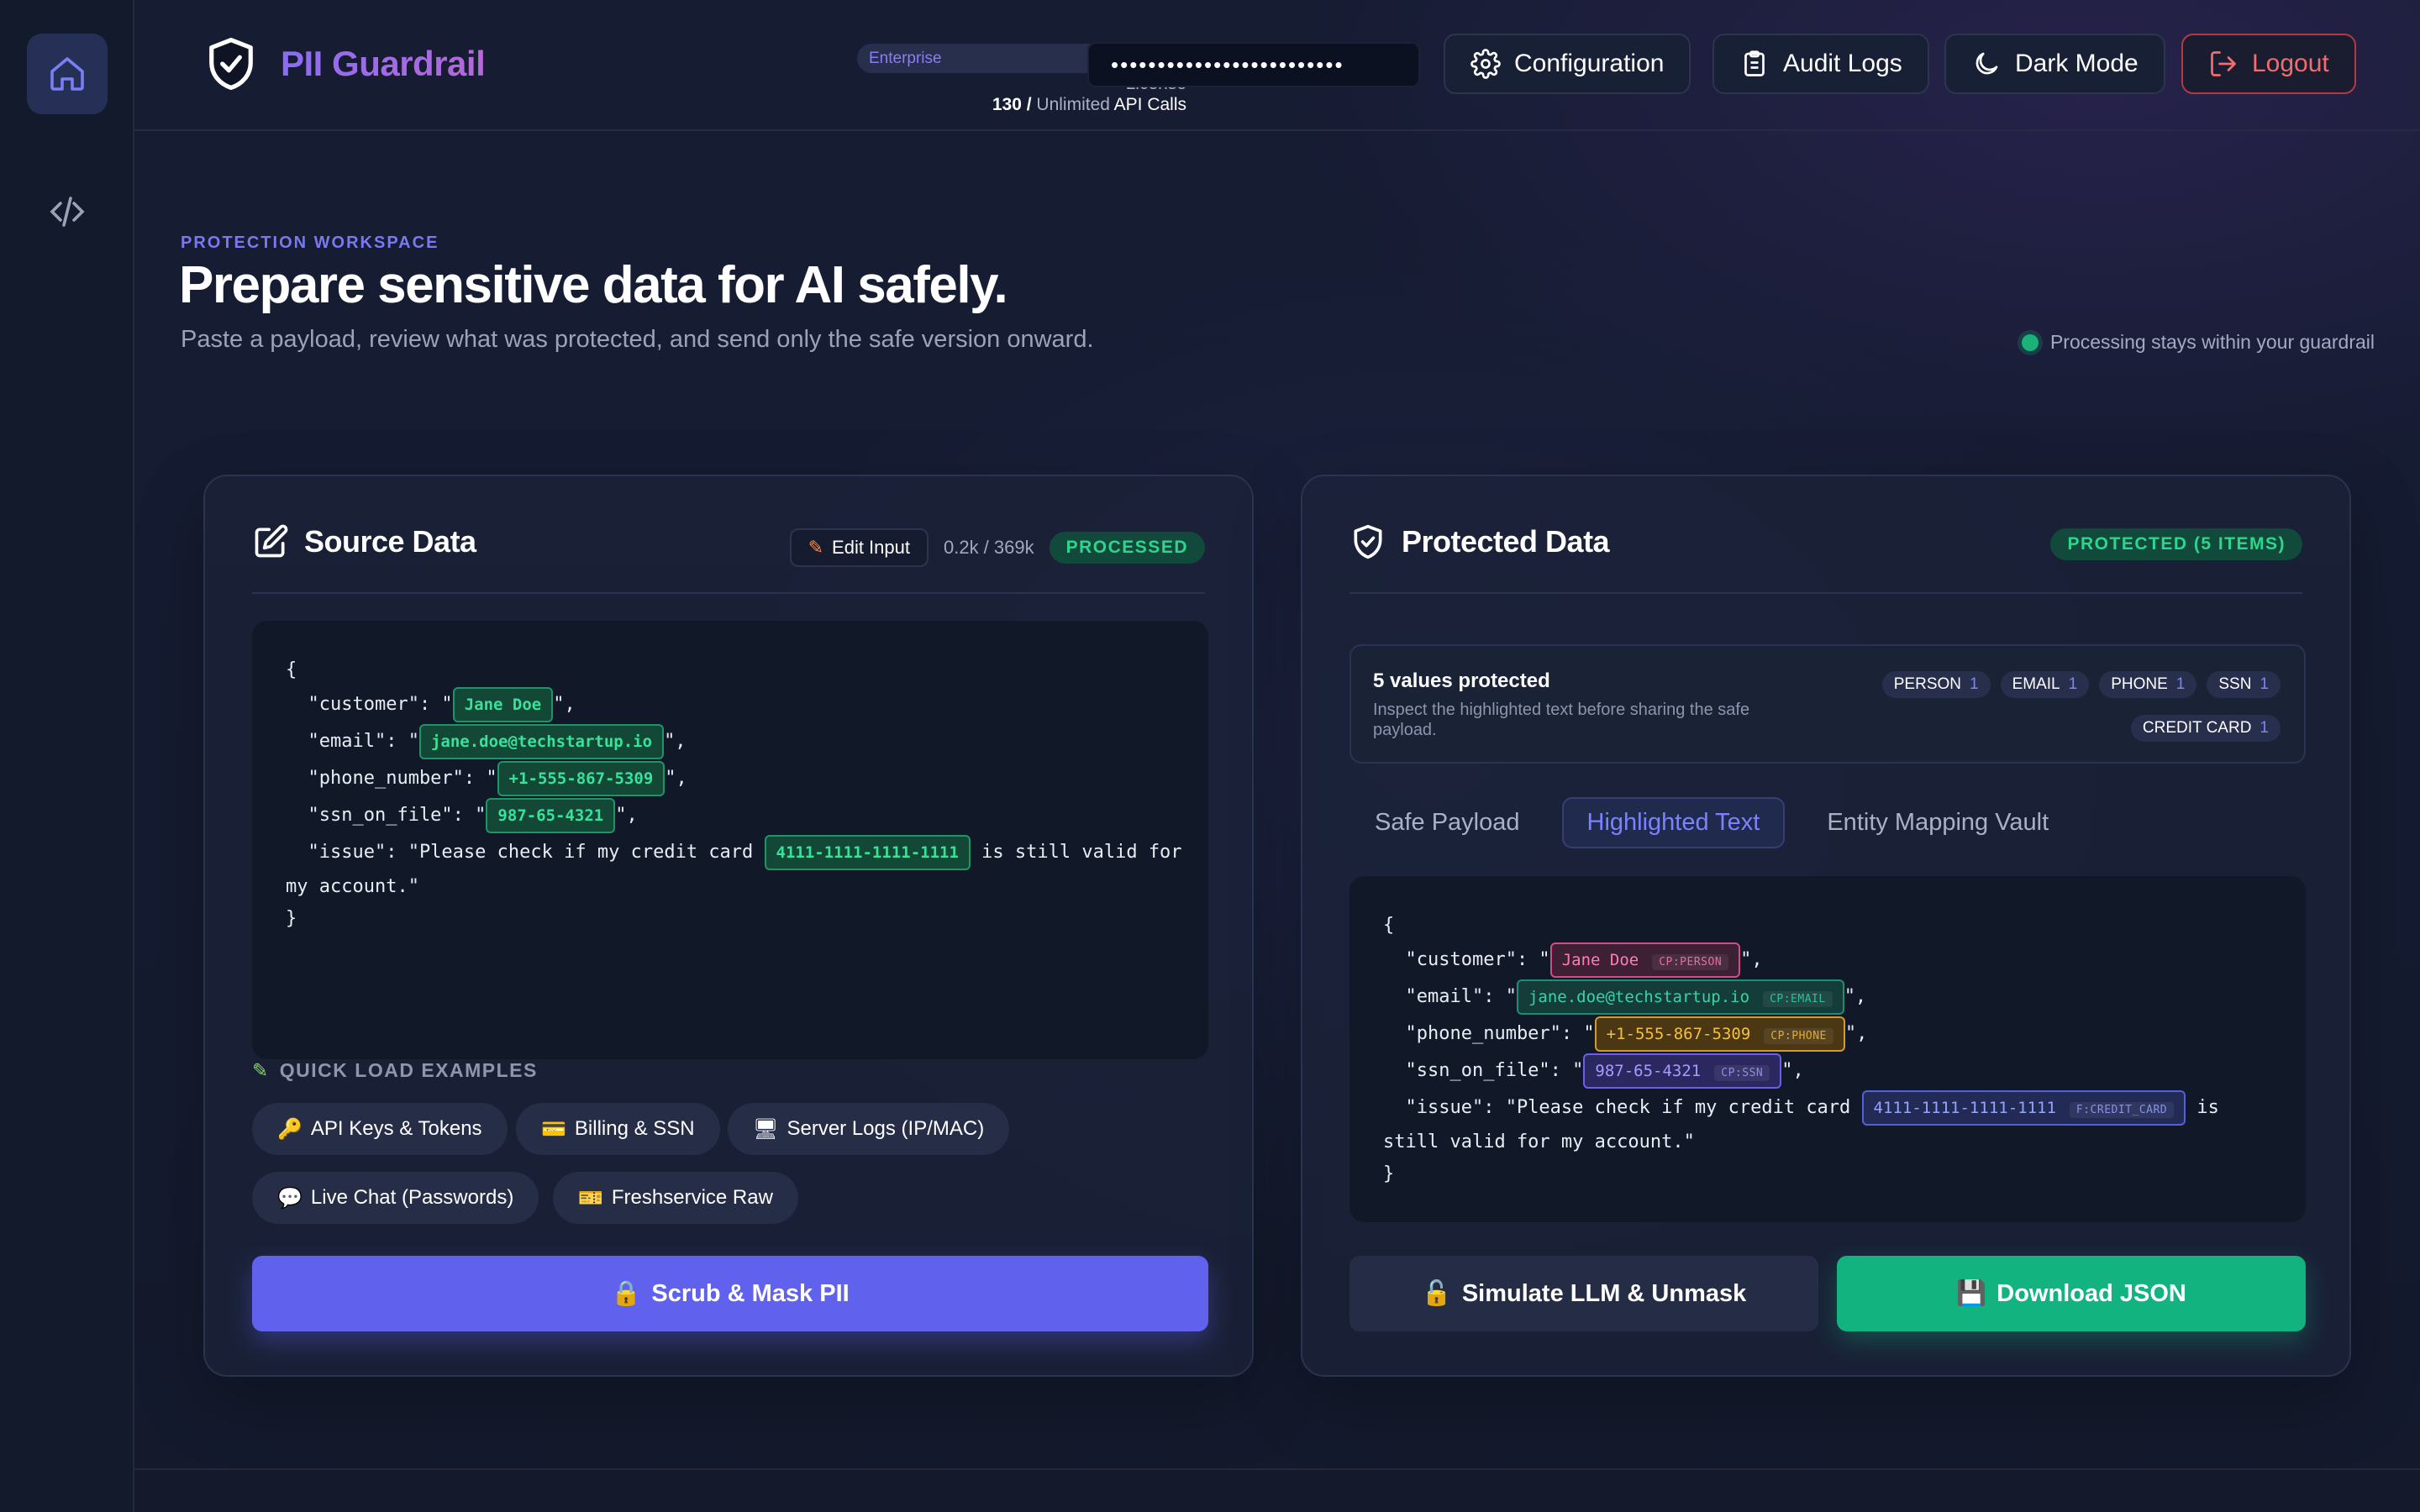 Image resolution: width=2420 pixels, height=1512 pixels. I want to click on masked-email-token: jane.doe@techstartup.io CP:EMAIL, so click(1680, 997).